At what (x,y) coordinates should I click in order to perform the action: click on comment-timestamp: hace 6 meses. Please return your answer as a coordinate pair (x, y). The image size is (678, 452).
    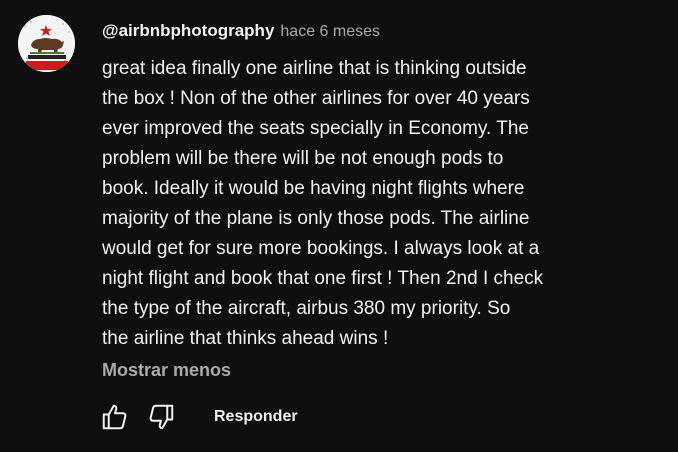
    Looking at the image, I should click on (330, 32).